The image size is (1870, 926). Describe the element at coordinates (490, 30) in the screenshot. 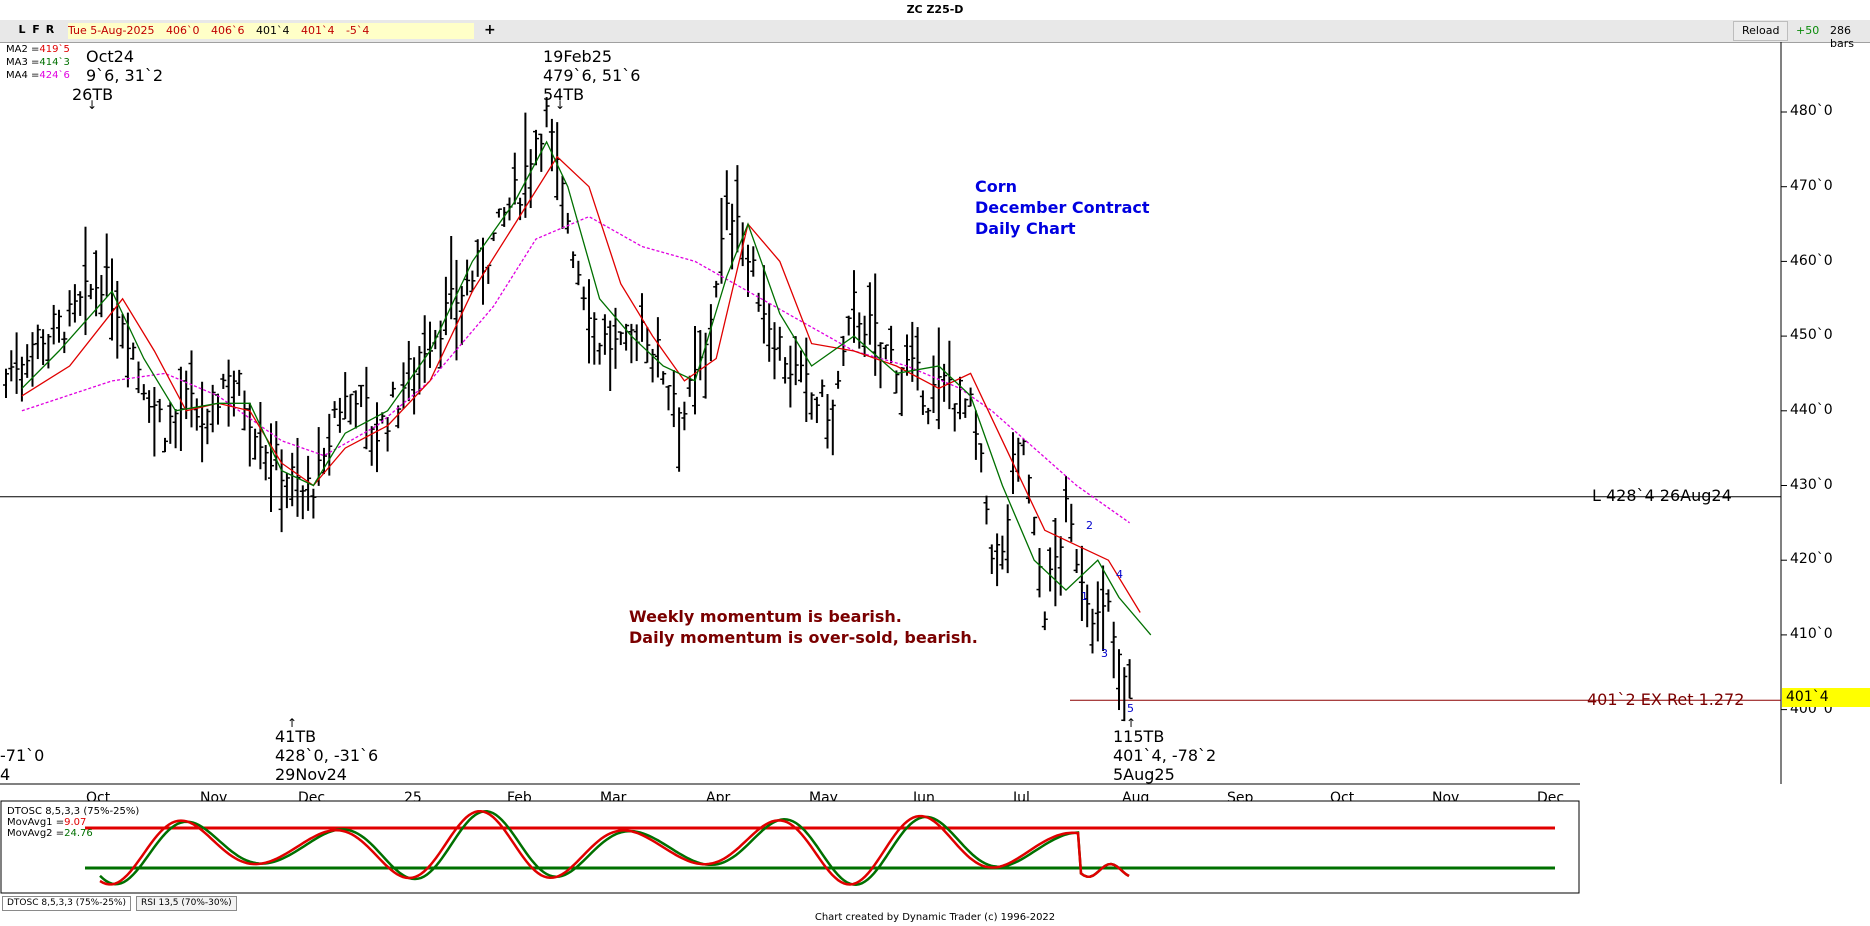

I see `add-study-button: +` at that location.